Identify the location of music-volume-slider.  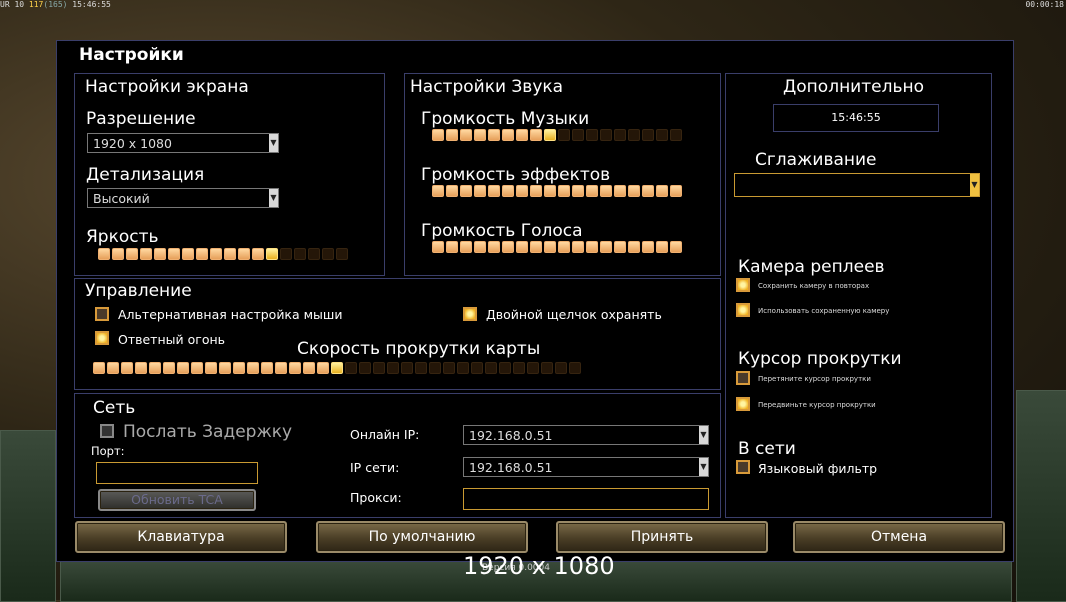
(557, 136).